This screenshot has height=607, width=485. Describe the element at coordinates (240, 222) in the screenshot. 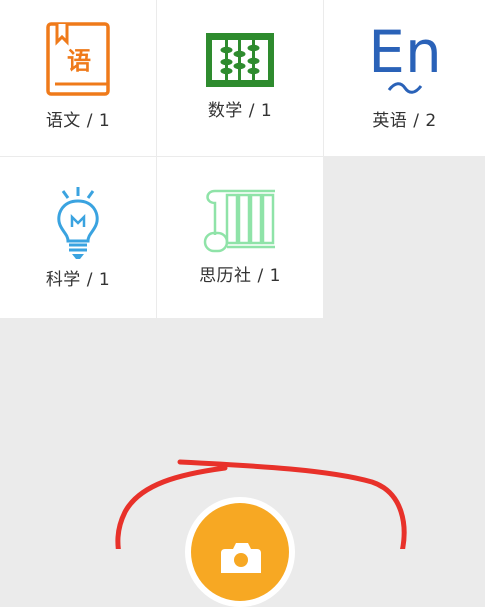

I see `scroll-icon` at that location.